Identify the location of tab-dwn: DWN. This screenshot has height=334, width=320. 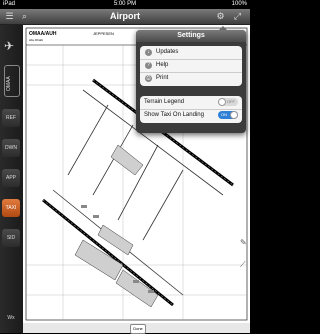
(11, 148).